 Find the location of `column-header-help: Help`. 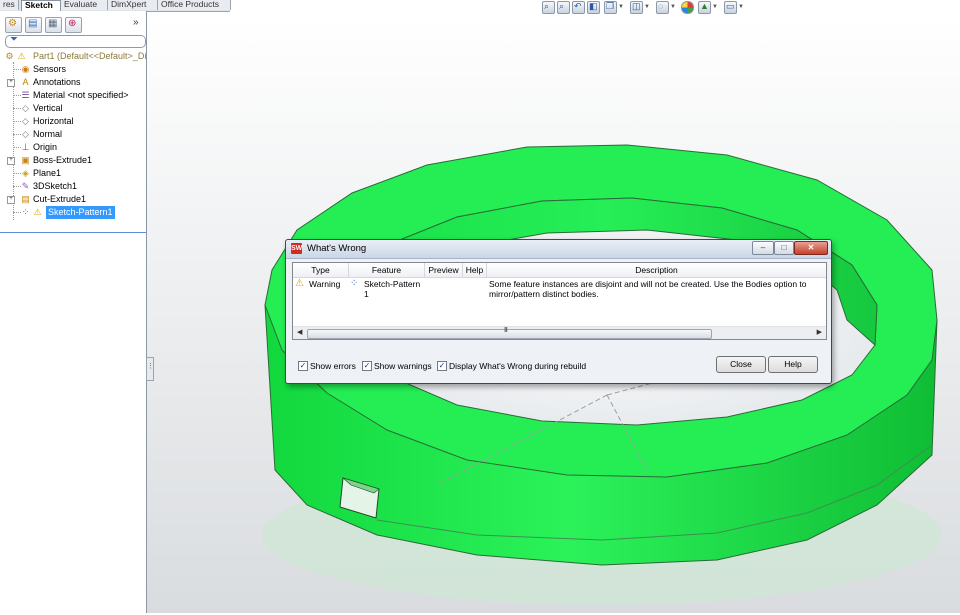

column-header-help: Help is located at coordinates (475, 270).